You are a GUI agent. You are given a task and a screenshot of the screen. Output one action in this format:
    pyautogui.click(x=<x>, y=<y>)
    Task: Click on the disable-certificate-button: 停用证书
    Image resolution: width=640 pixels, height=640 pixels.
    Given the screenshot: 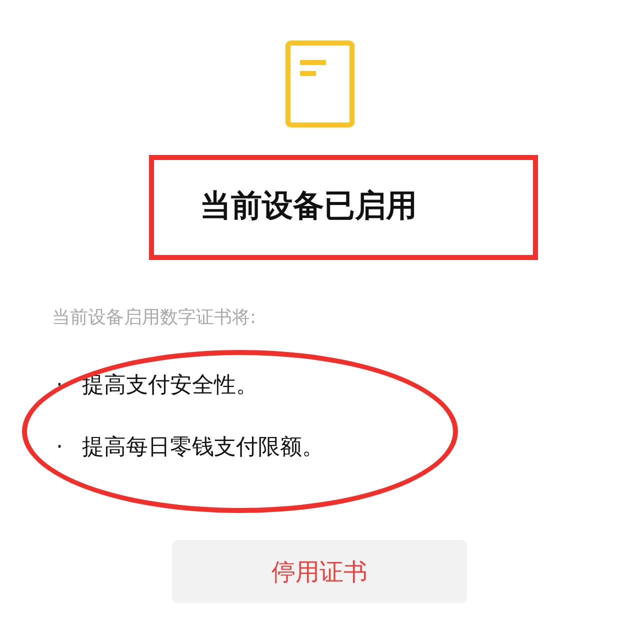 What is the action you would take?
    pyautogui.click(x=319, y=571)
    